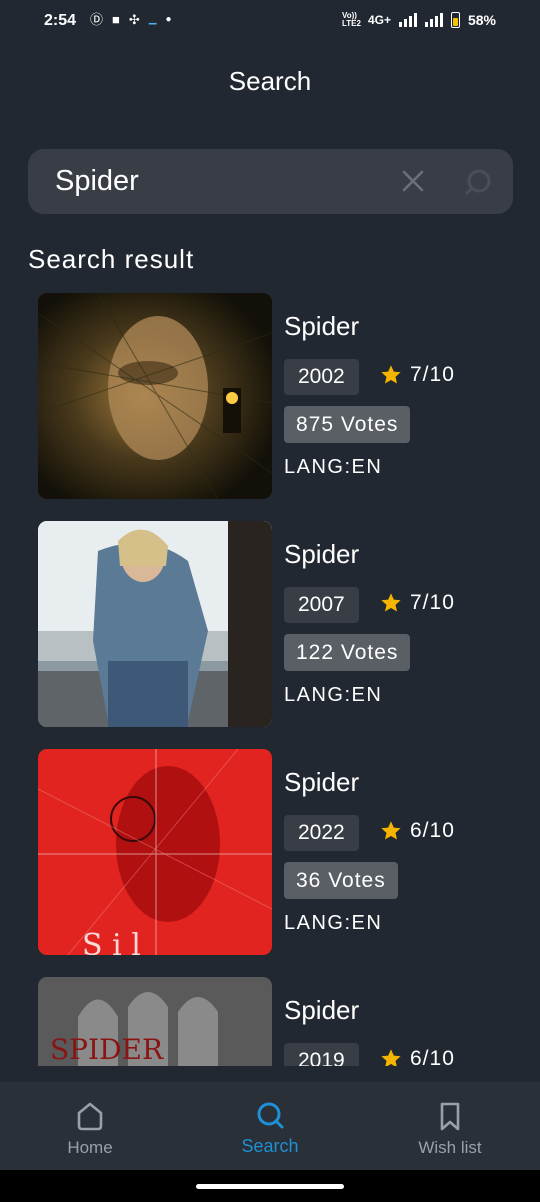  Describe the element at coordinates (273, 852) in the screenshot. I see `result-card: S i l Spider 2022 6/10 36 Votes LANG:EN` at that location.